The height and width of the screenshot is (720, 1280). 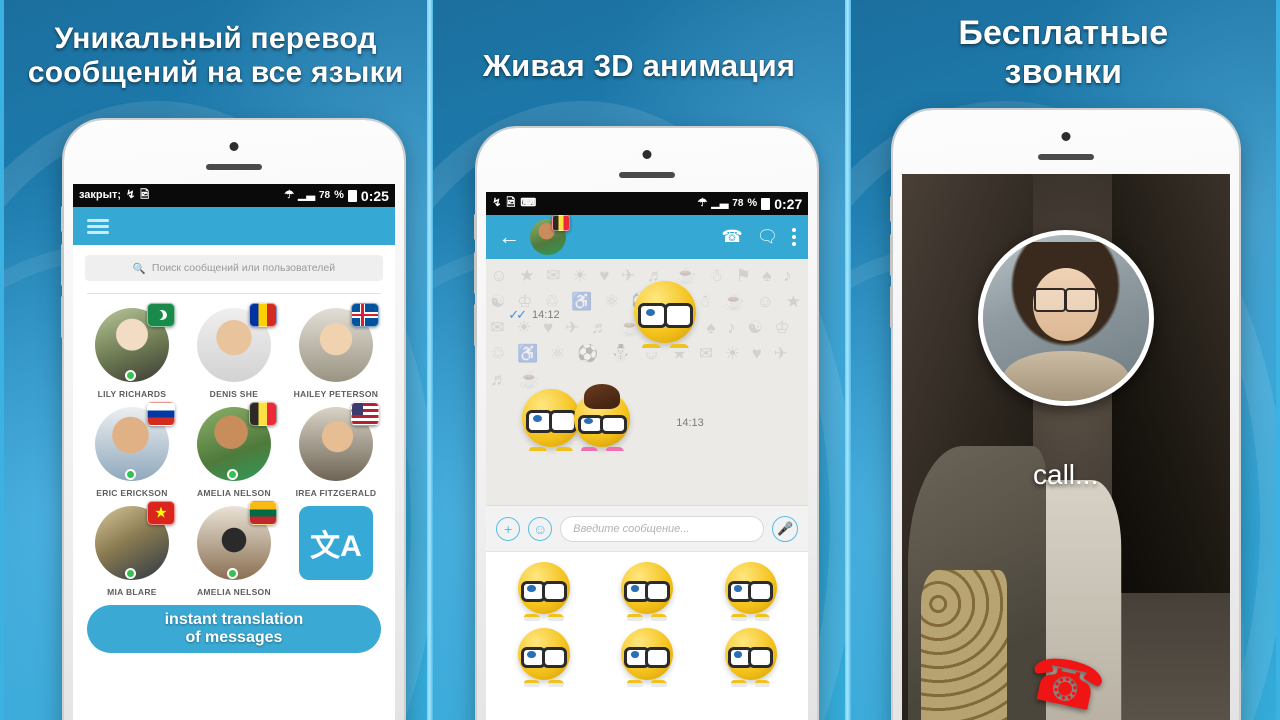 I want to click on sticker-icon: ☺, so click(x=540, y=528).